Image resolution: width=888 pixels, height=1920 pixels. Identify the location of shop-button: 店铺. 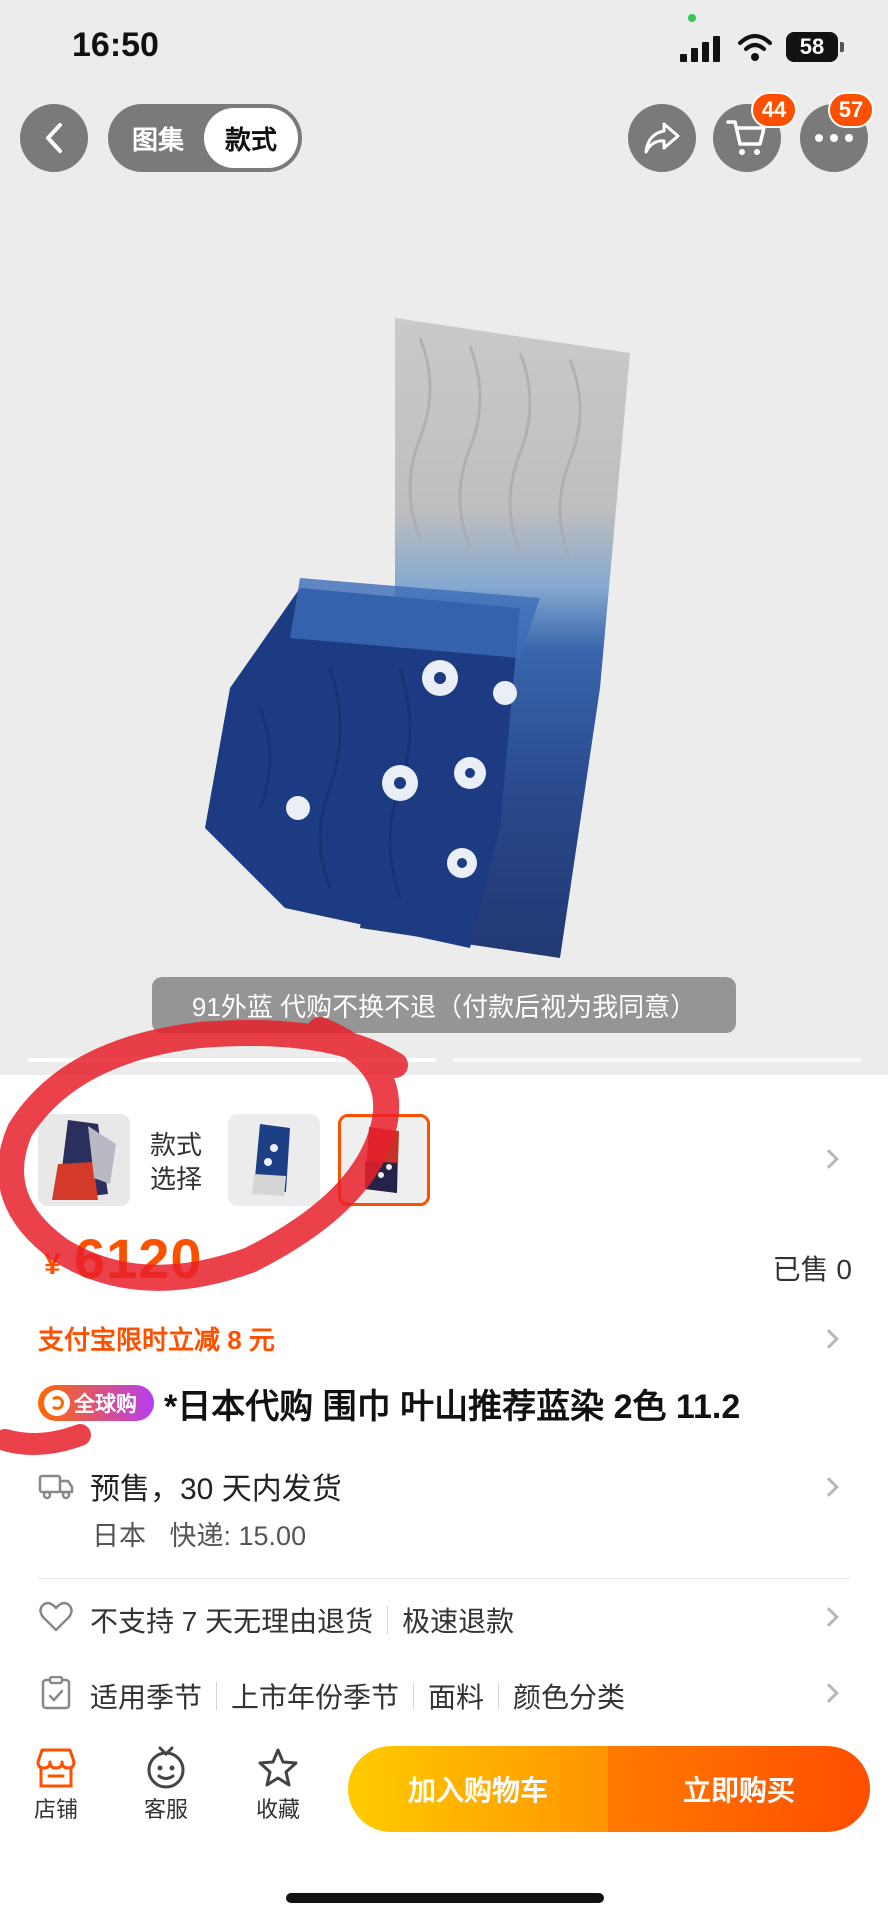
(56, 1785).